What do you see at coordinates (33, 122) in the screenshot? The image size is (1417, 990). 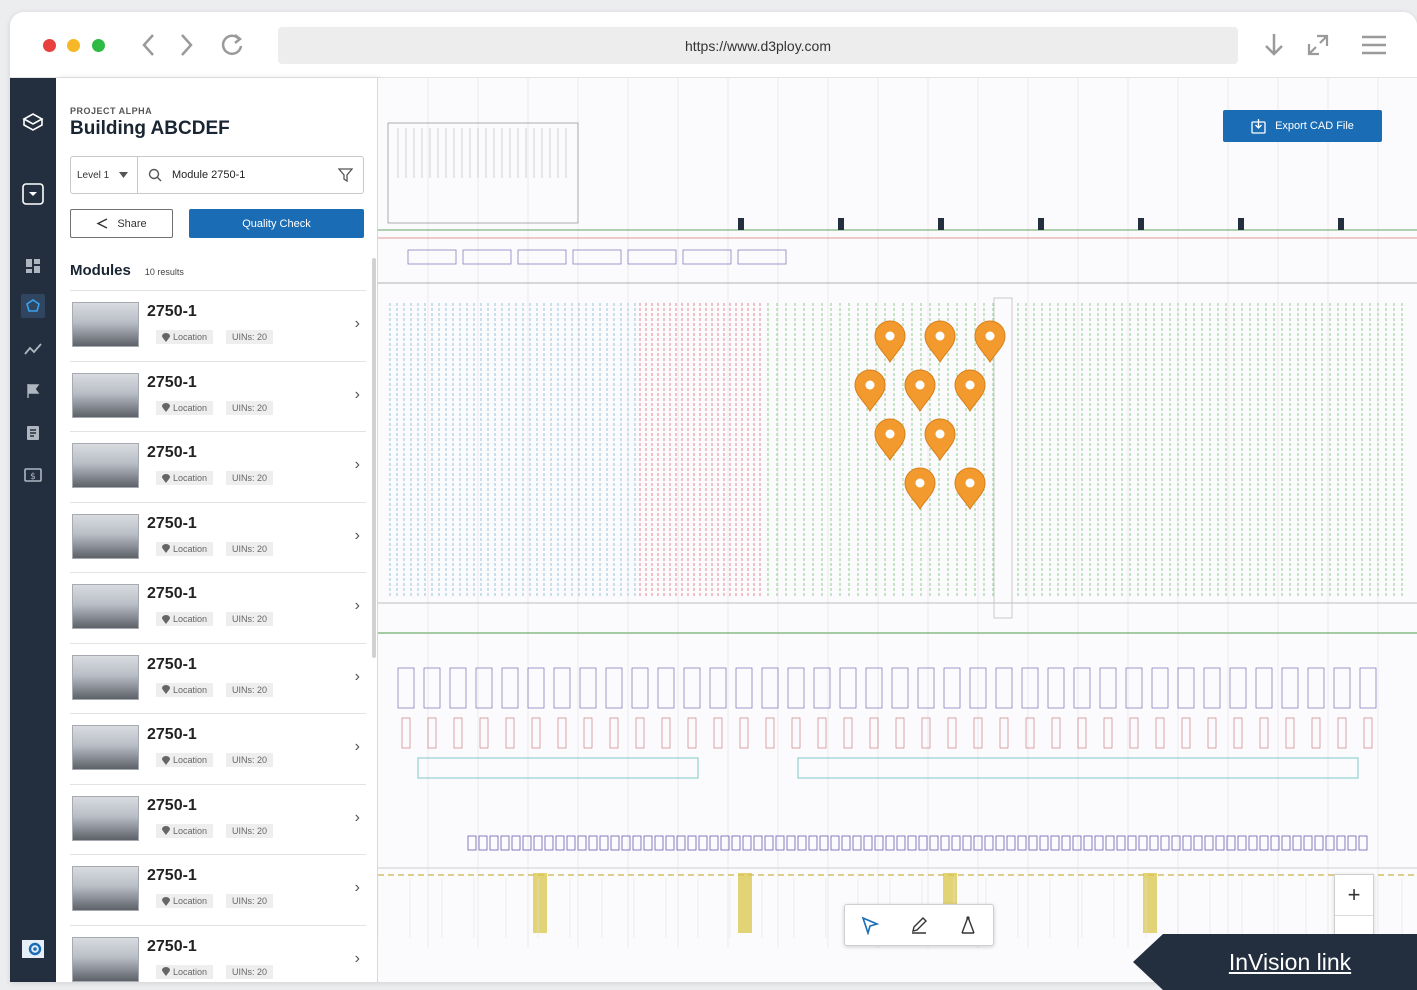 I see `cube-logo-icon` at bounding box center [33, 122].